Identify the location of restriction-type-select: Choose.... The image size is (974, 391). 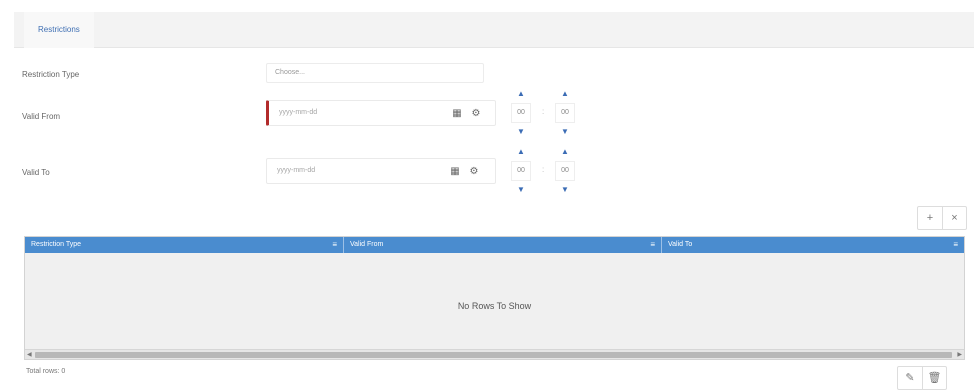
(375, 73).